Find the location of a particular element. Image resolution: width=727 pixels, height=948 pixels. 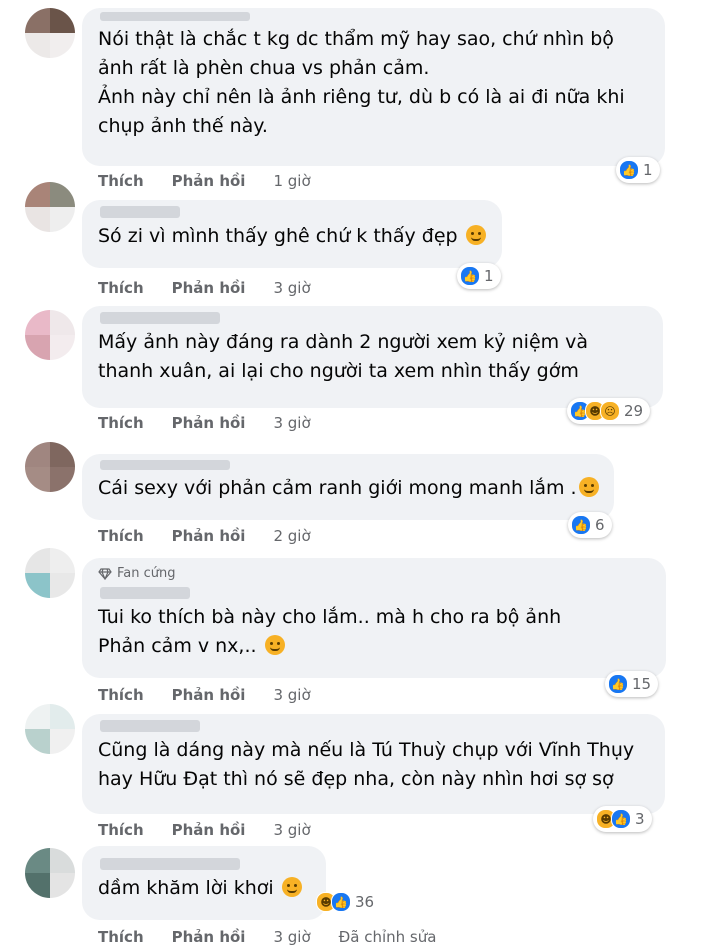

comment-text-content: dầm khăm lời khơi is located at coordinates (189, 888).